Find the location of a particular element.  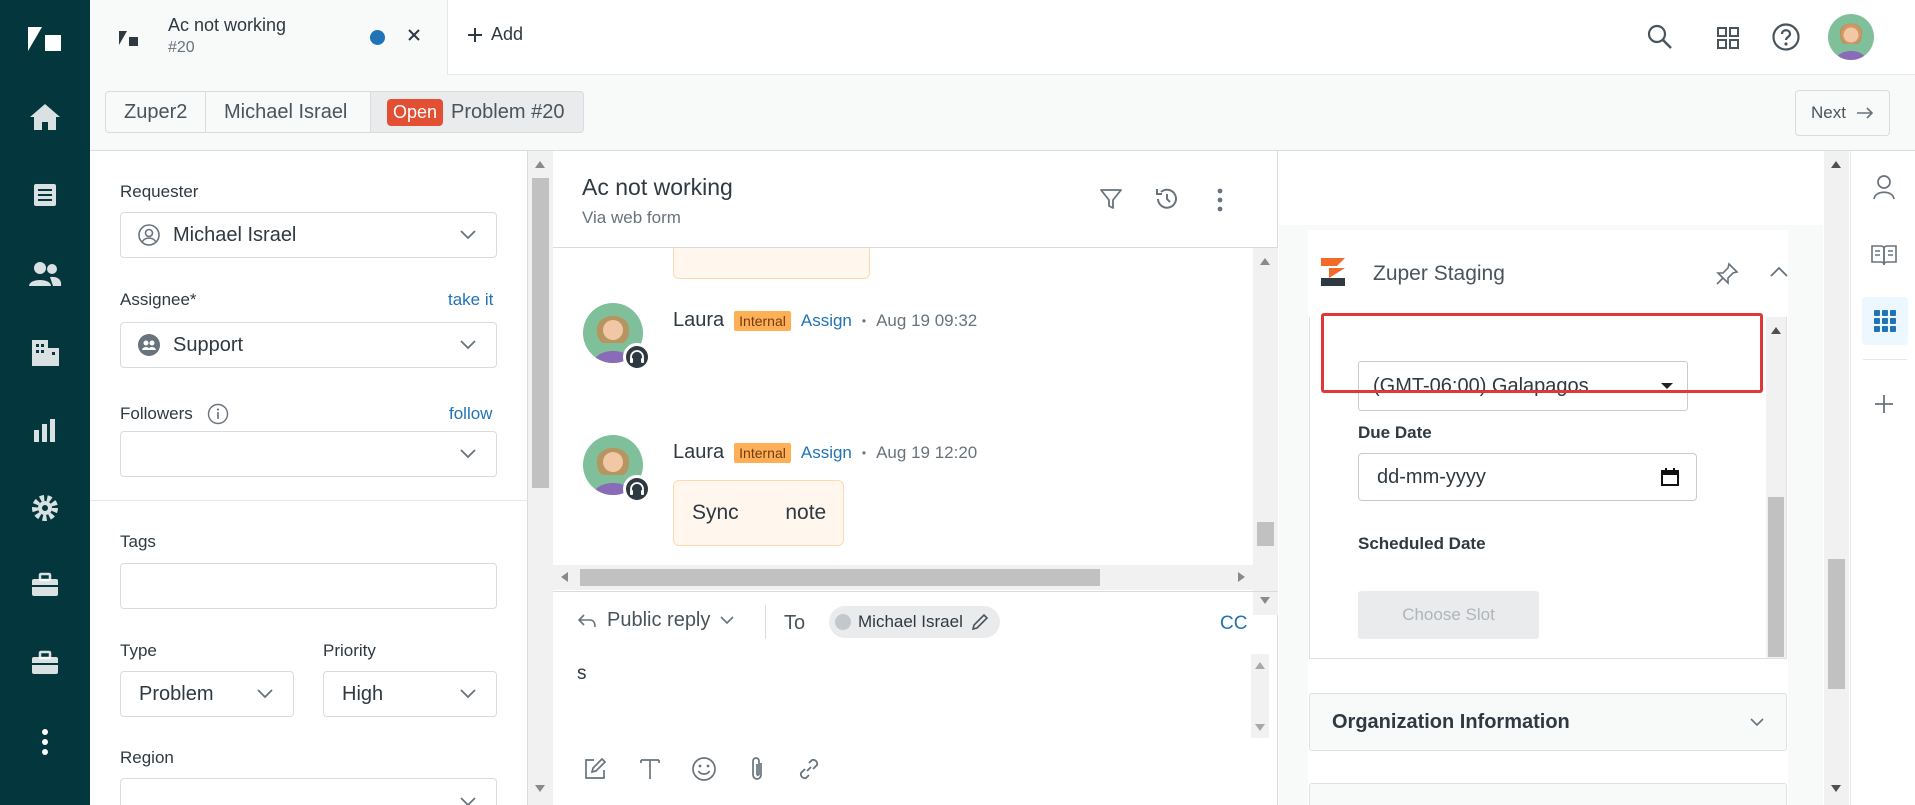

reply-mode-button: Public reply is located at coordinates (655, 620).